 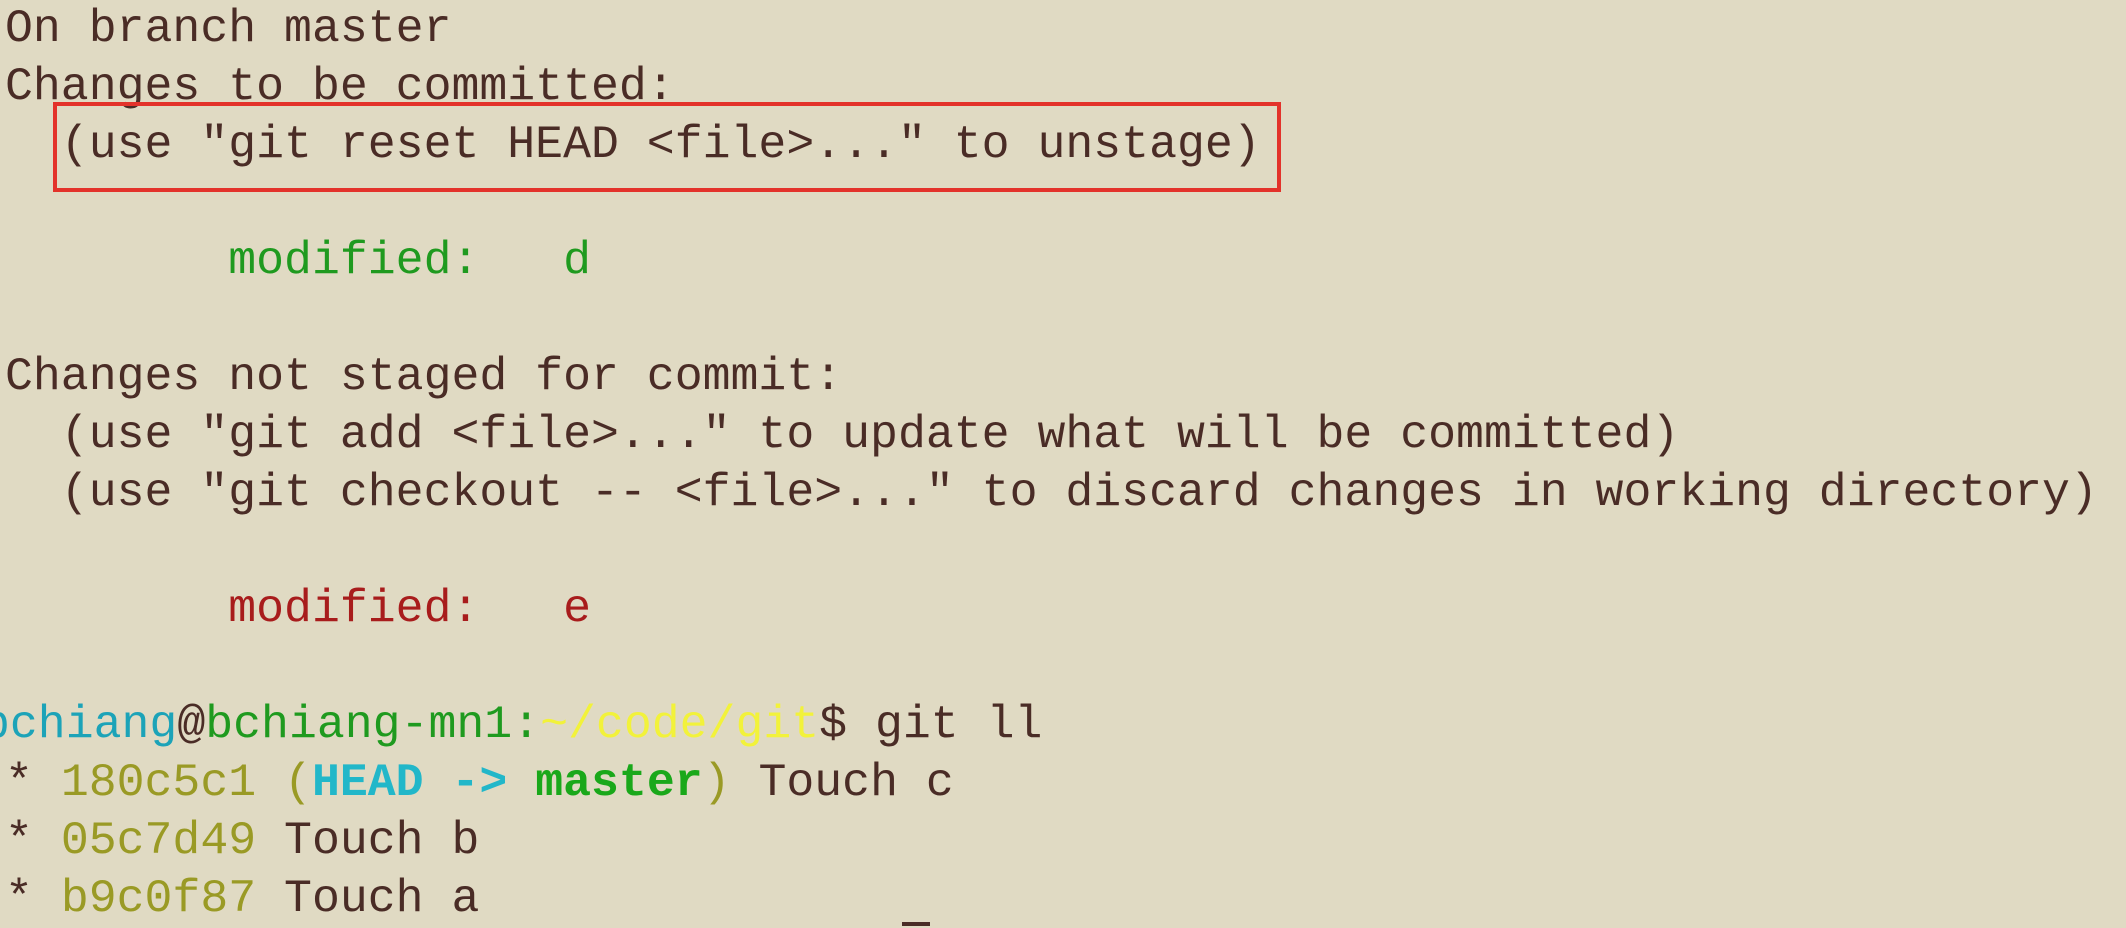 What do you see at coordinates (158, 898) in the screenshot?
I see `commit-hash: b9c0f87` at bounding box center [158, 898].